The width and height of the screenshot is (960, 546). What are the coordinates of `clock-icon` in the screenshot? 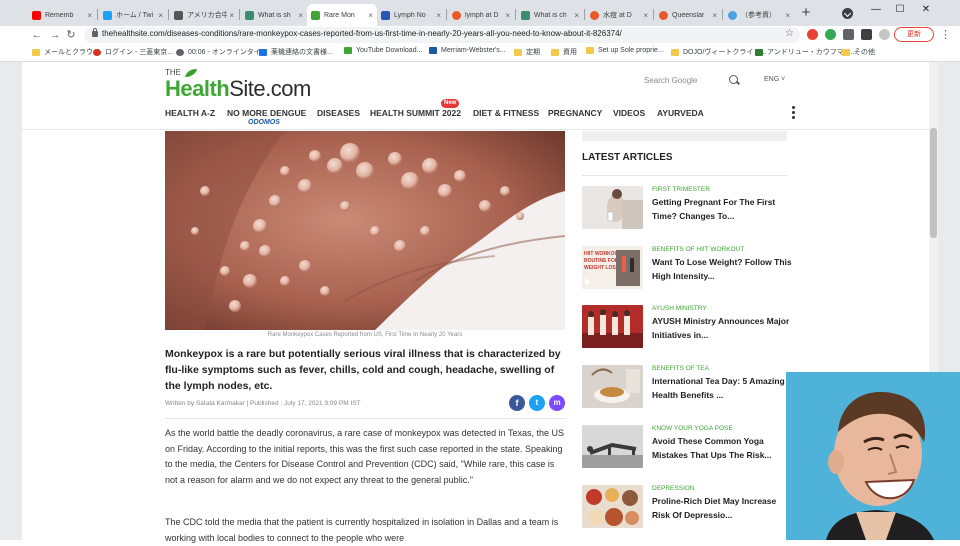 It's located at (180, 52).